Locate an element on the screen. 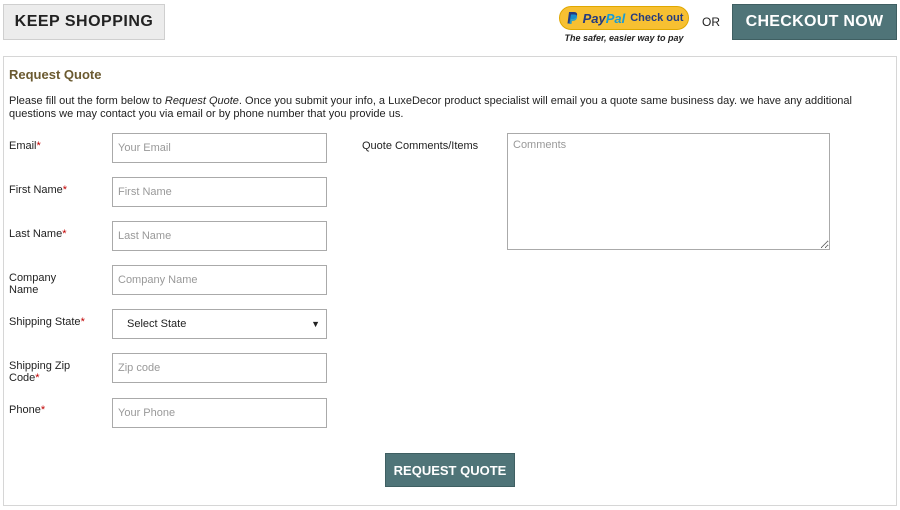  keep-shopping-button: KEEP SHOPPING is located at coordinates (84, 22).